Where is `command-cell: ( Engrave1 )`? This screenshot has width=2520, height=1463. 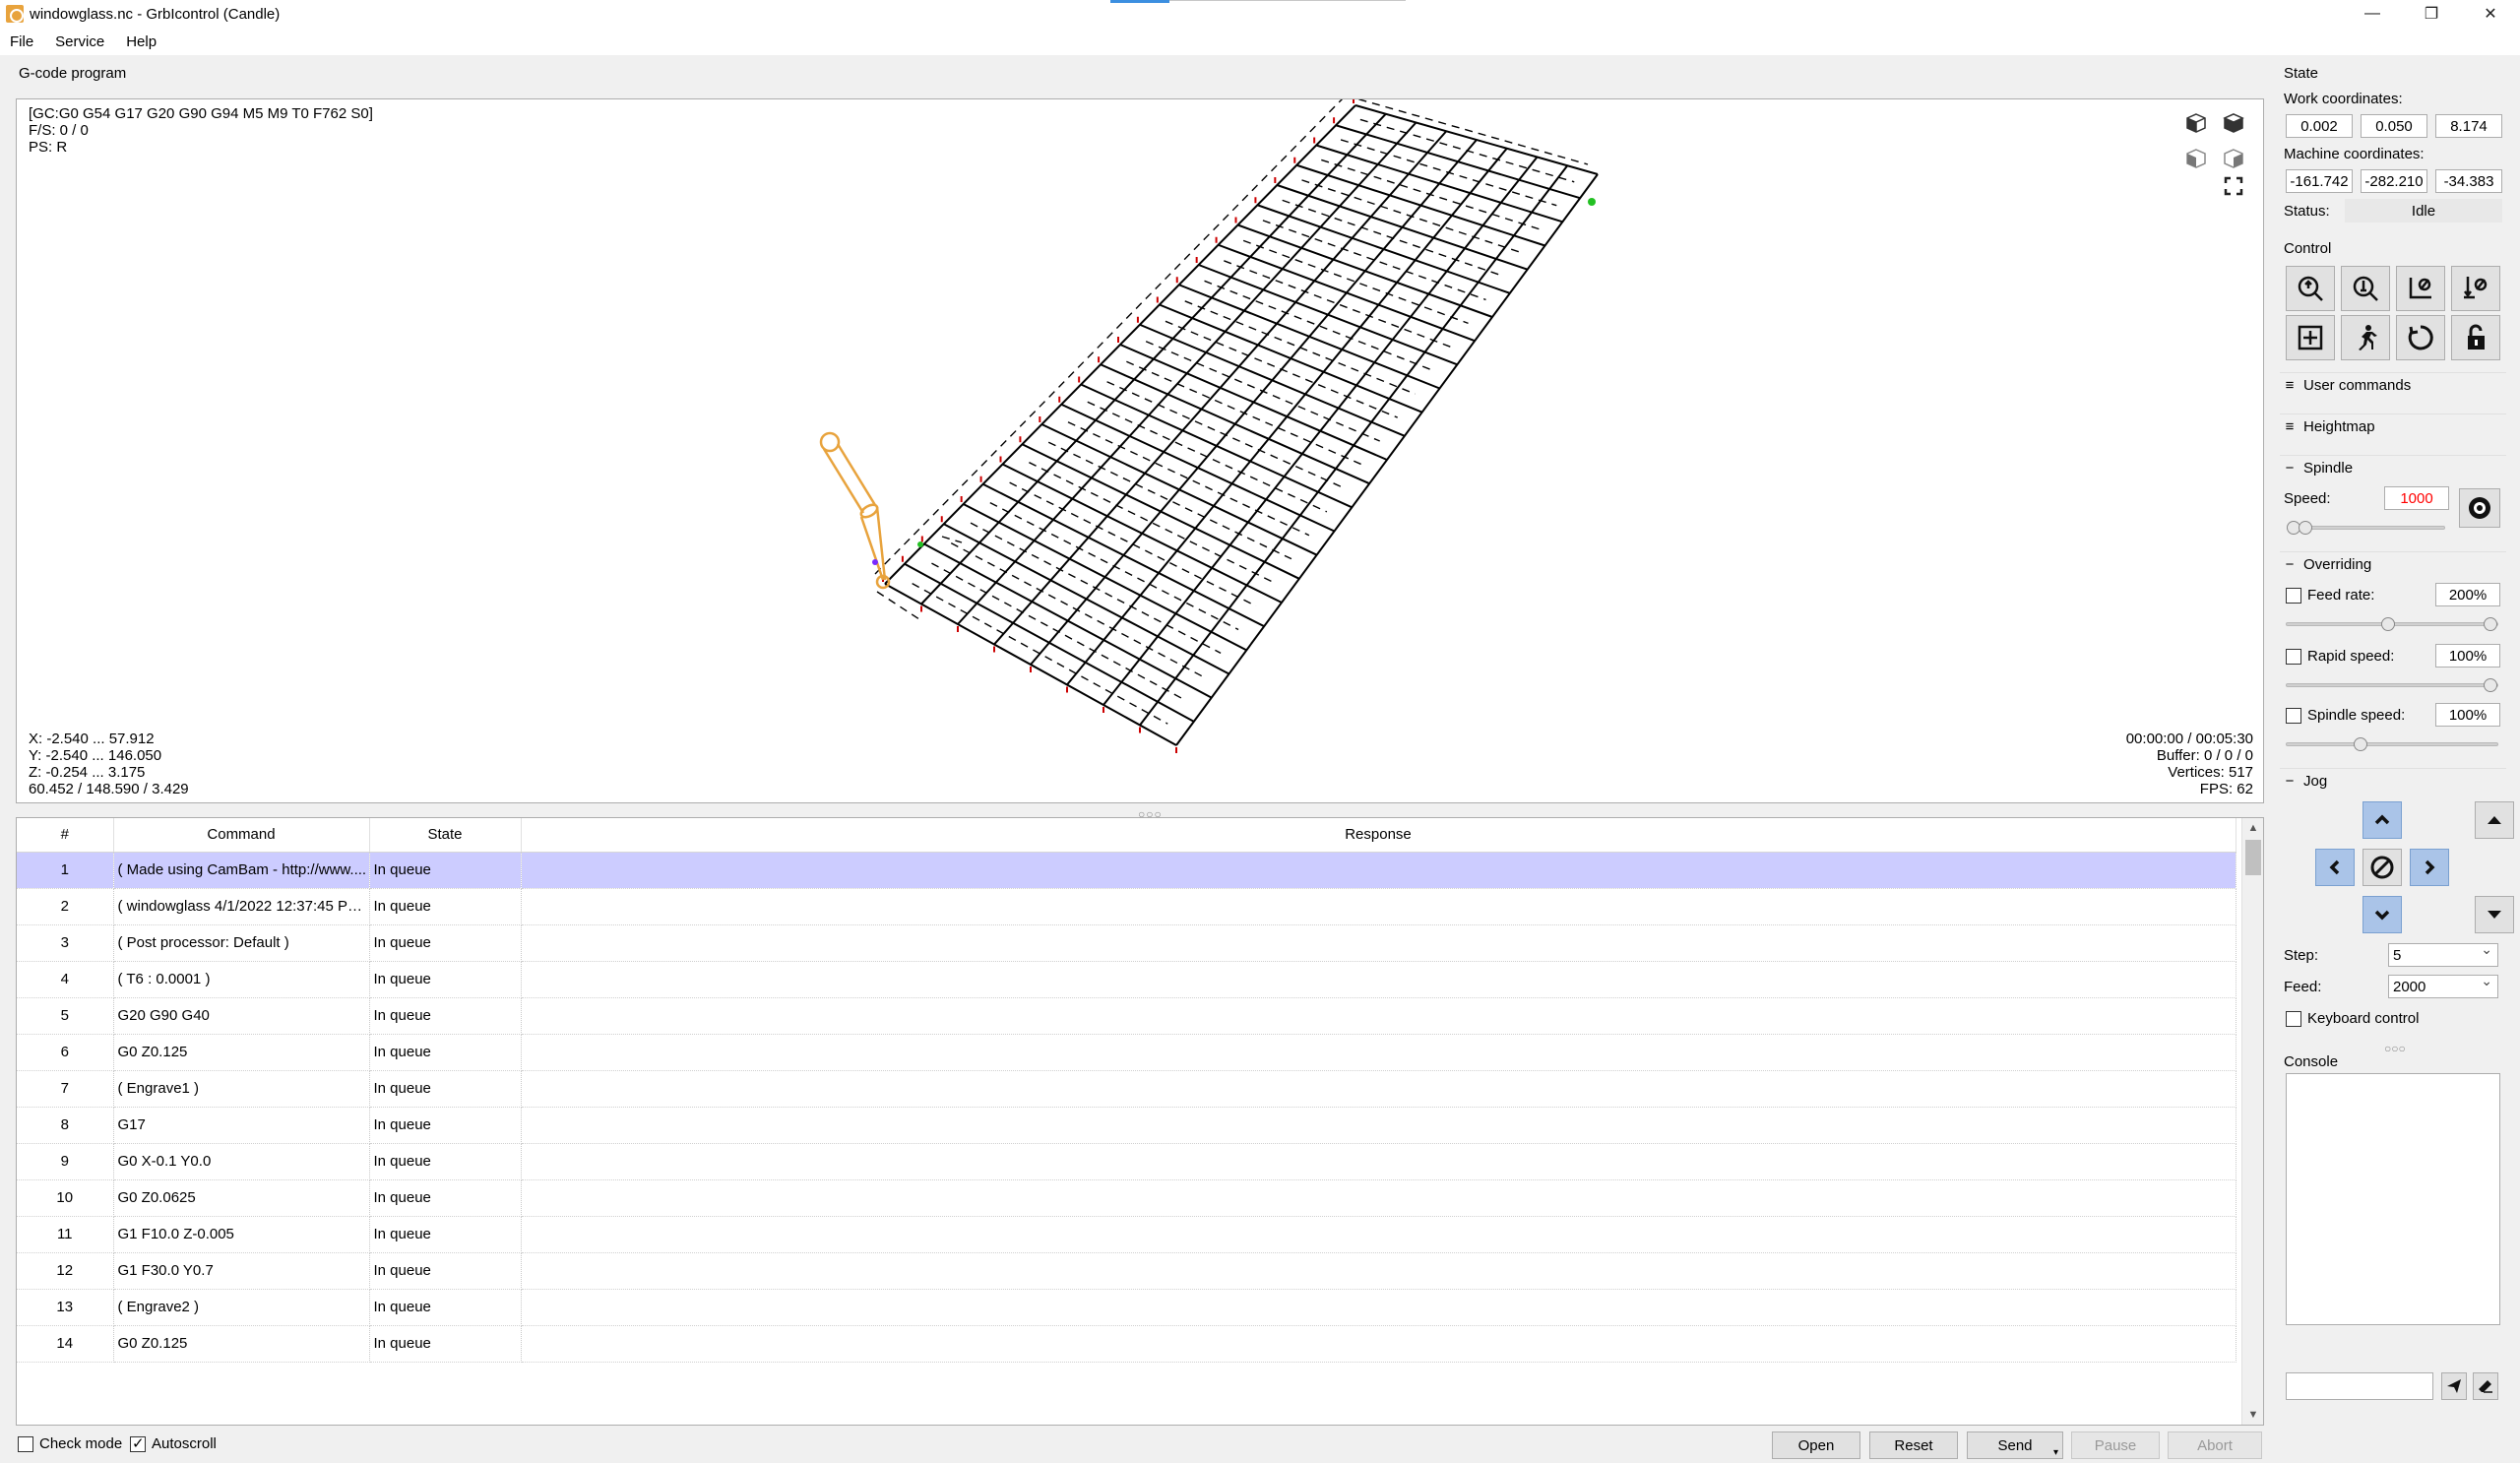
command-cell: ( Engrave1 ) is located at coordinates (241, 1089).